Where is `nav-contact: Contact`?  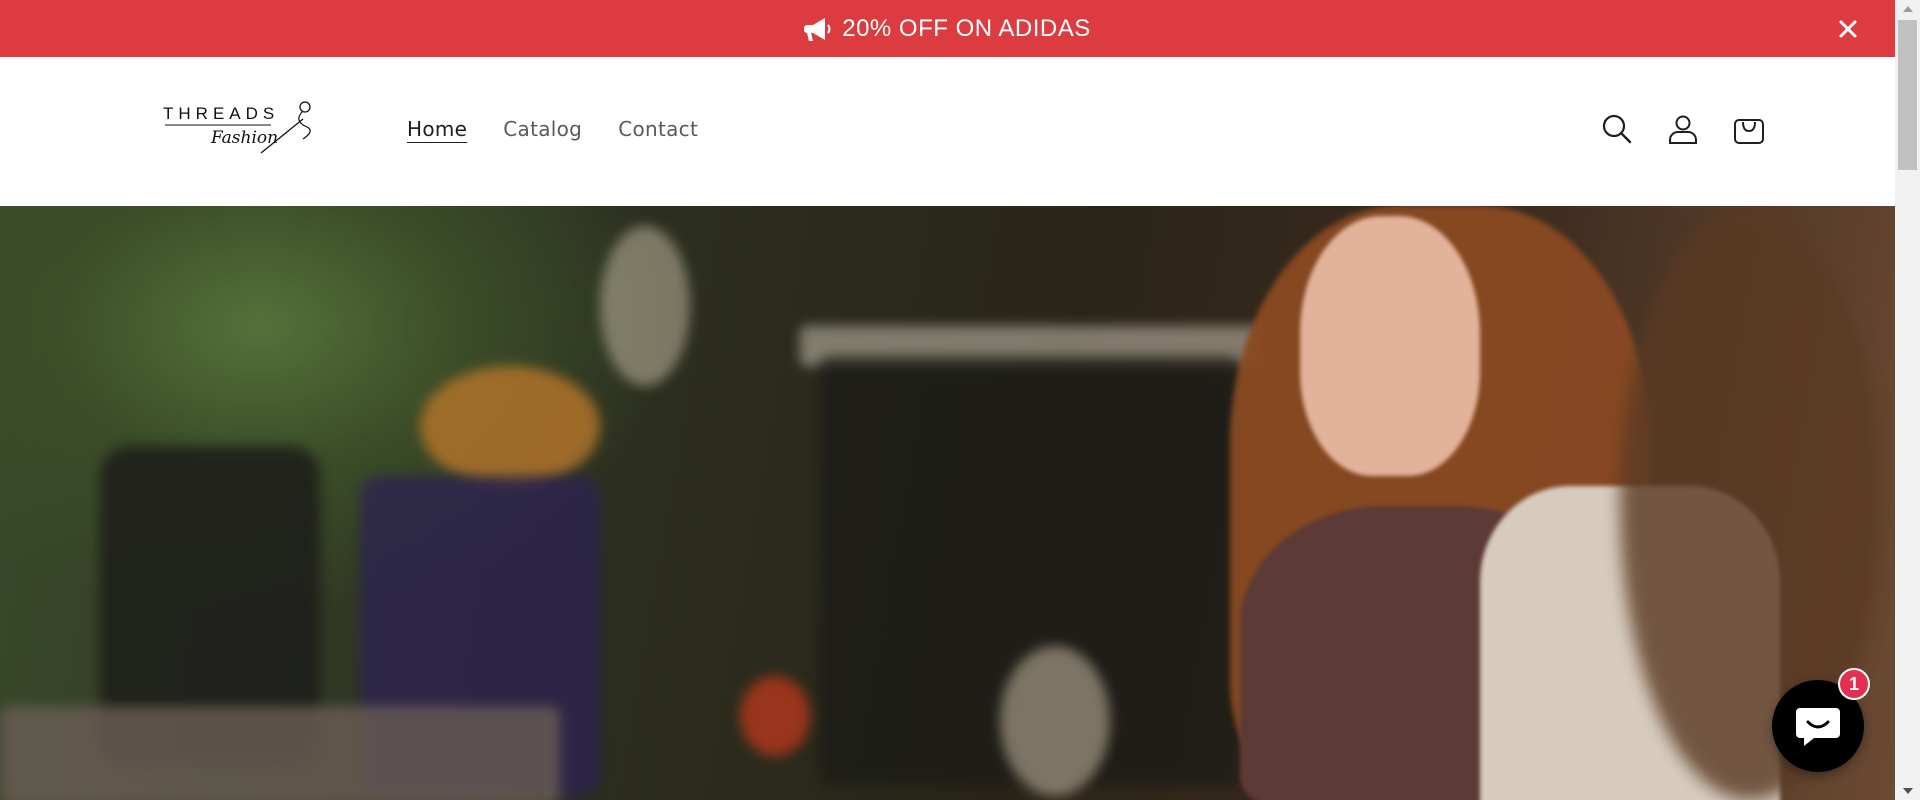 nav-contact: Contact is located at coordinates (658, 130).